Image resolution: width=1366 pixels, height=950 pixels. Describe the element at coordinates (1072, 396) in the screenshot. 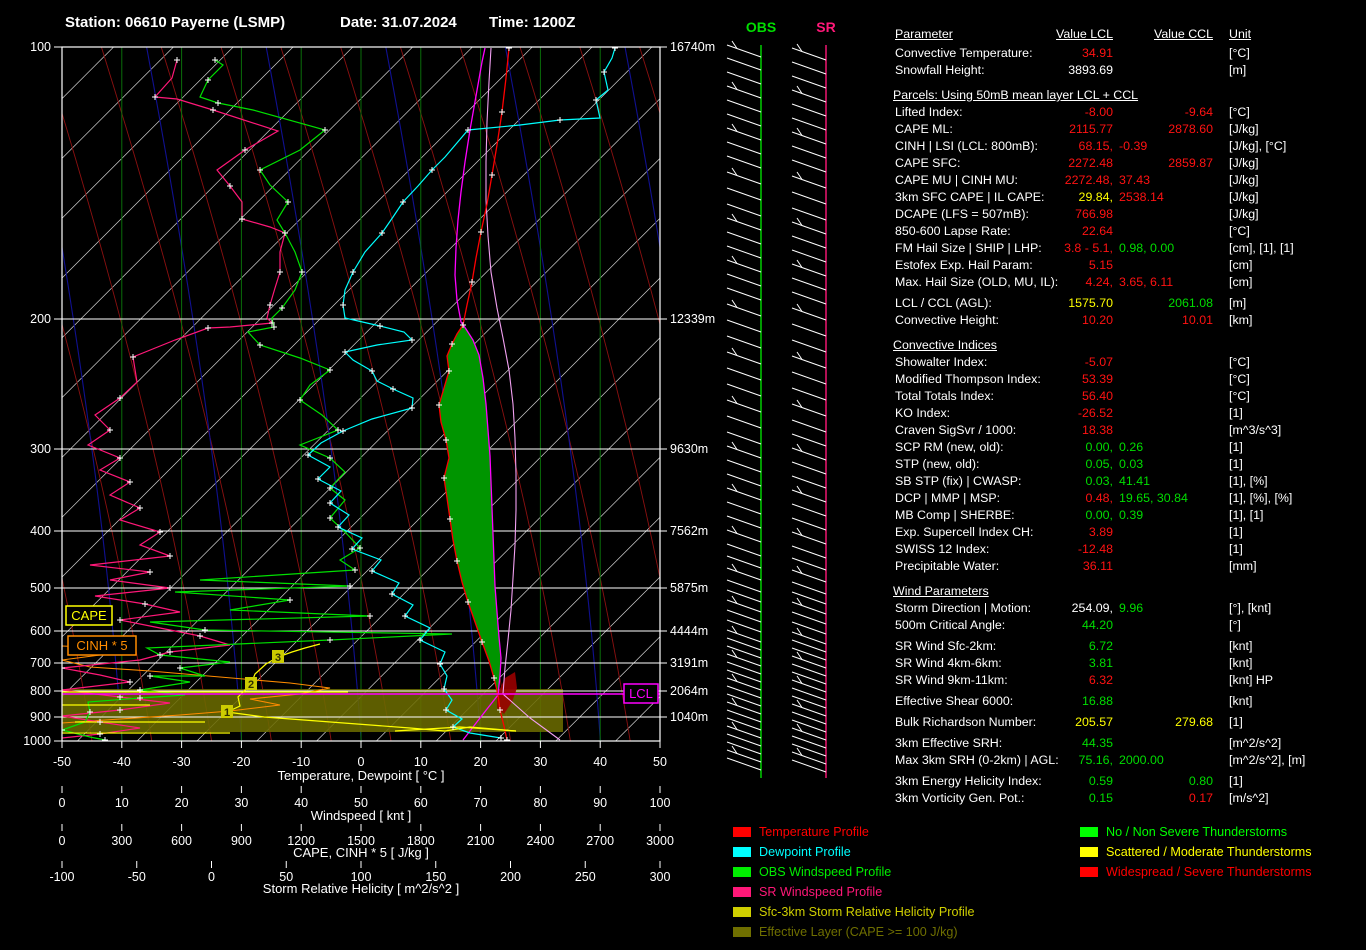

I see `table-row: Total Totals Index: 56.40 [°C]` at that location.